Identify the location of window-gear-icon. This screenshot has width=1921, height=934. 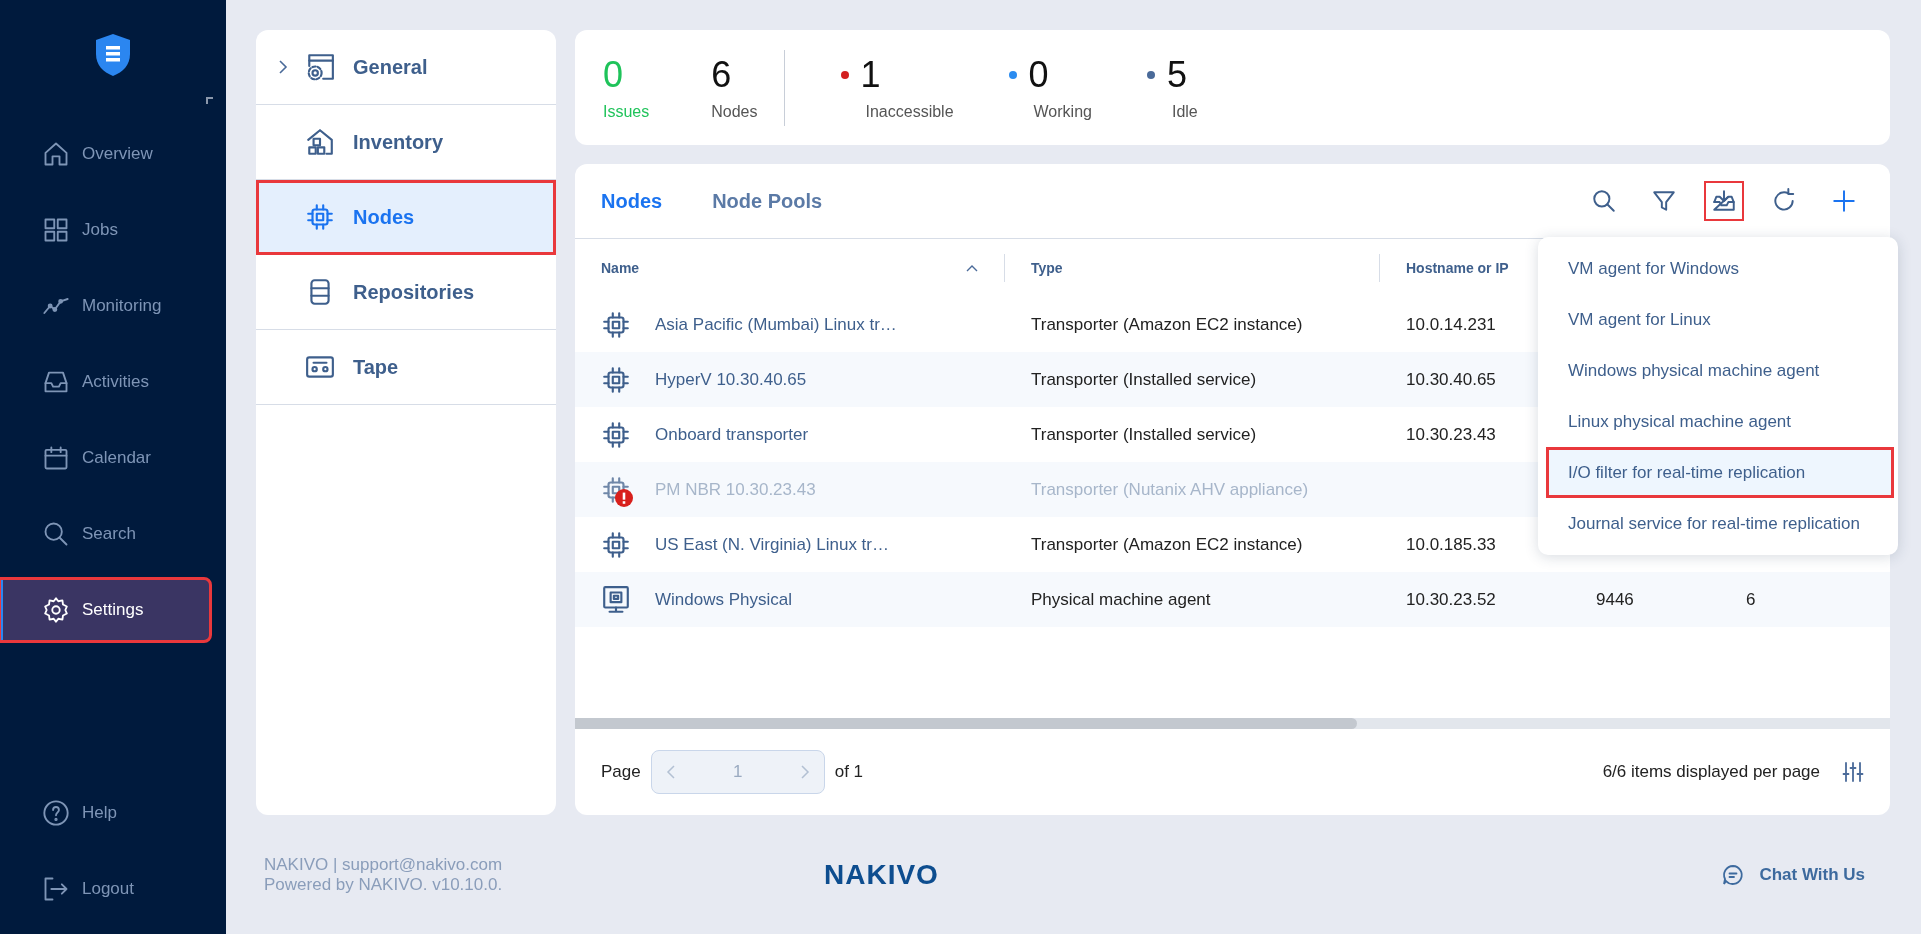
(320, 67).